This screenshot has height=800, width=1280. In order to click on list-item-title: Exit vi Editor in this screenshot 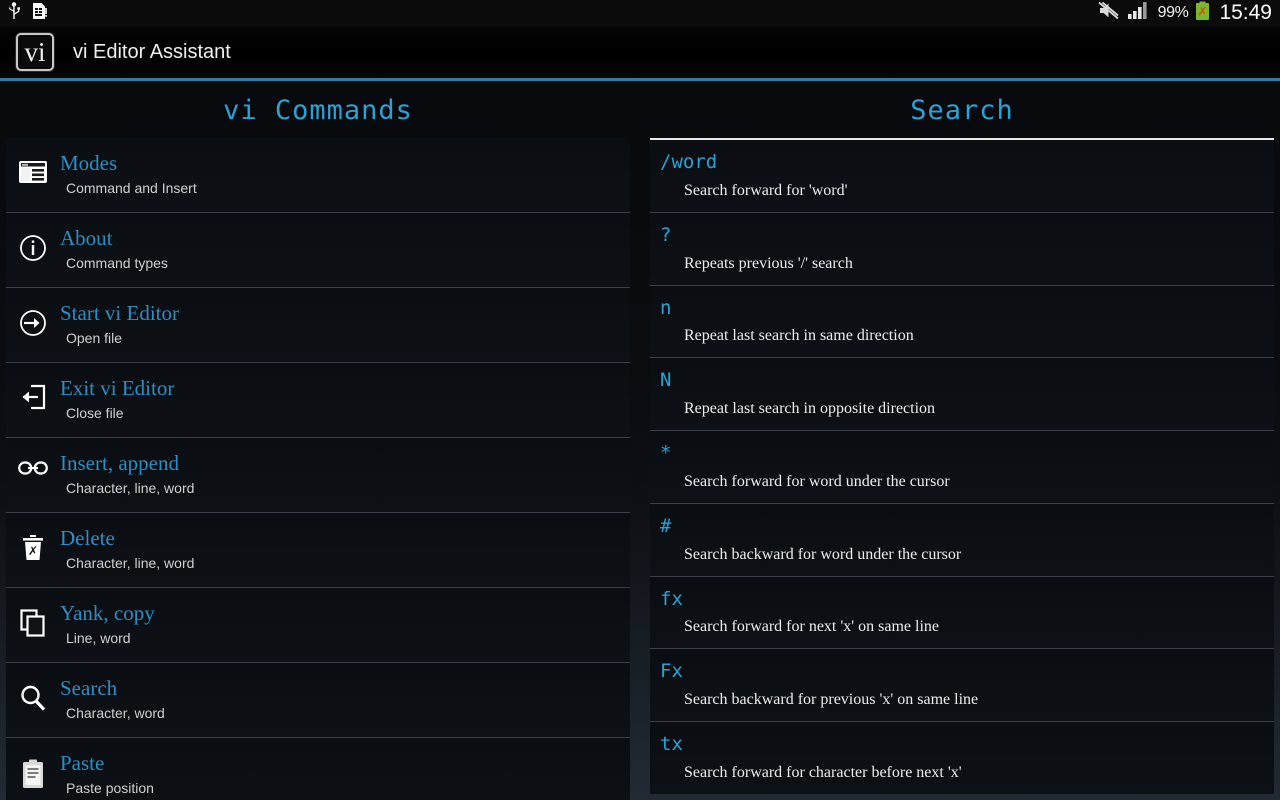, I will do `click(117, 388)`.